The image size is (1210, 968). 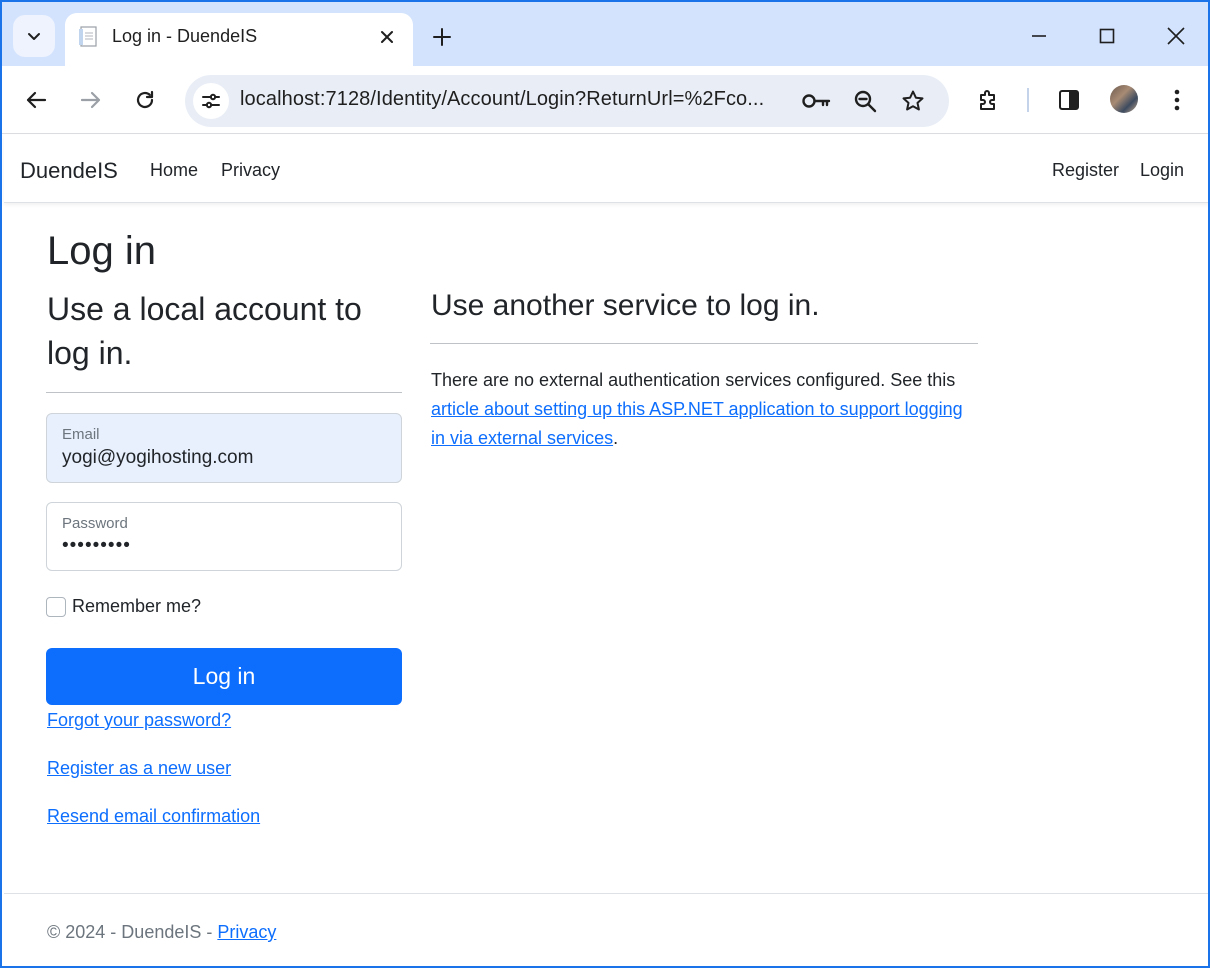 I want to click on minimize-icon, so click(x=1039, y=36).